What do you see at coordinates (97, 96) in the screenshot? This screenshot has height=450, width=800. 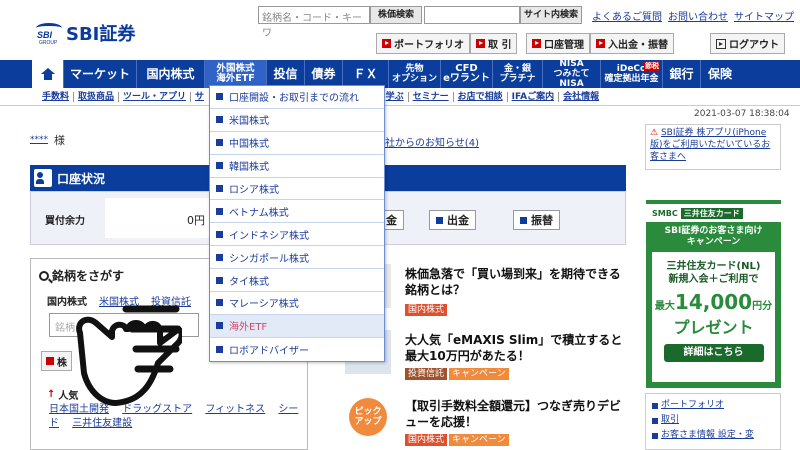 I see `subnav-products: 取扱商品` at bounding box center [97, 96].